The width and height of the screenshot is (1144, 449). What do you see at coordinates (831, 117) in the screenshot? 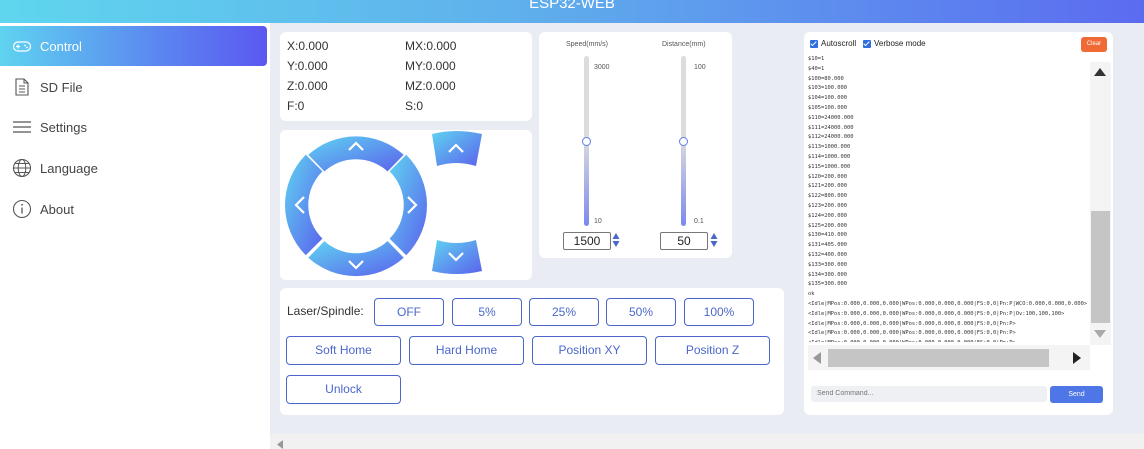
I see `console-line: $110=24000.000` at bounding box center [831, 117].